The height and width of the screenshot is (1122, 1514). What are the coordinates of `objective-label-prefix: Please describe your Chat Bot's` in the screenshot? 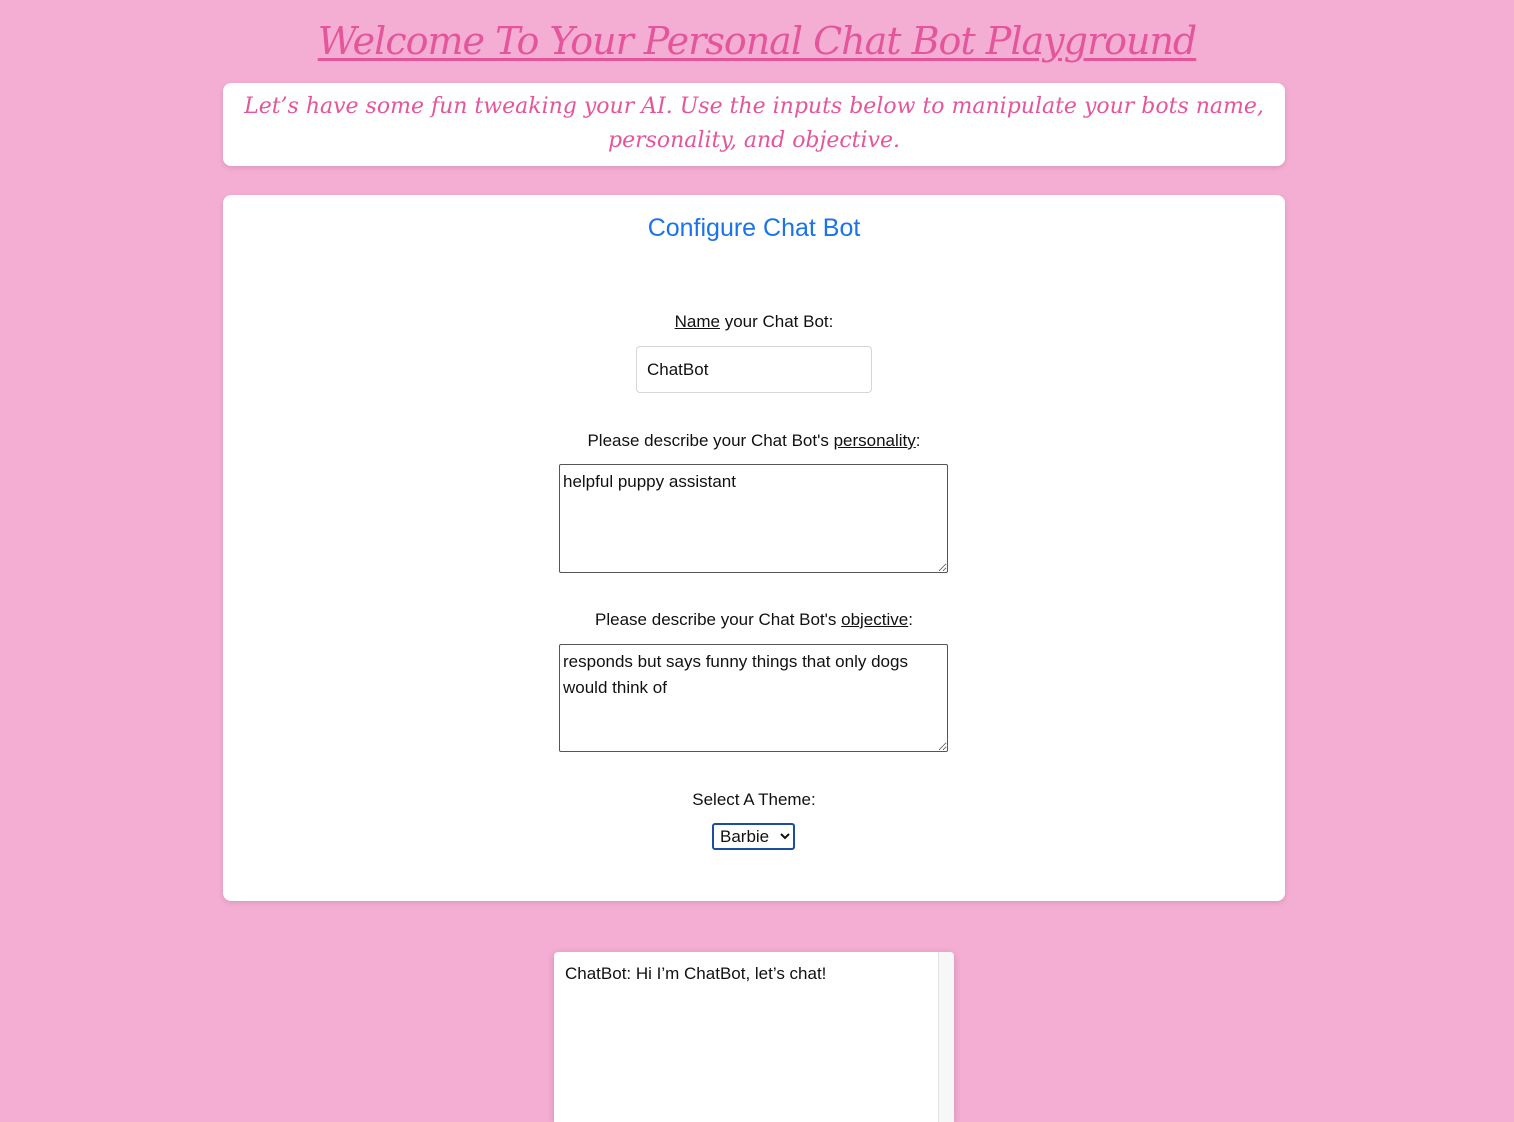 It's located at (718, 619).